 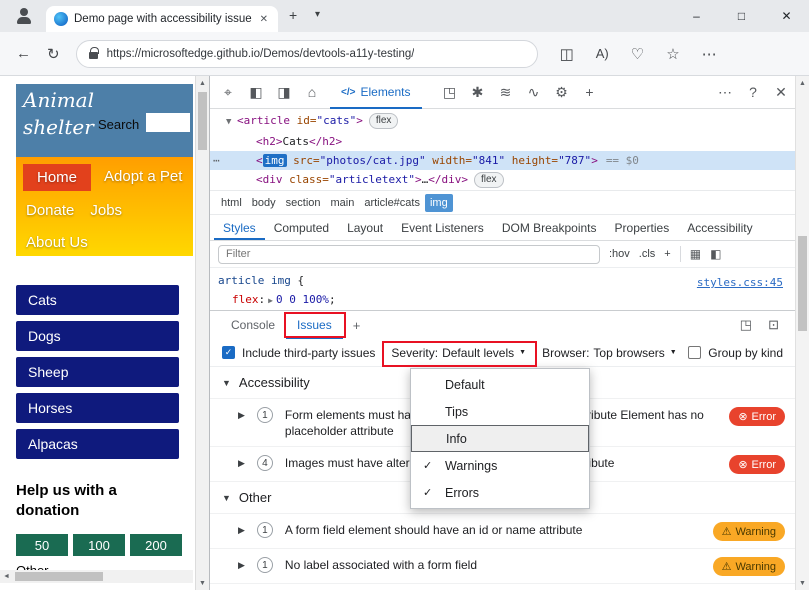 I want to click on tab-elements: </> Elements, so click(x=376, y=92).